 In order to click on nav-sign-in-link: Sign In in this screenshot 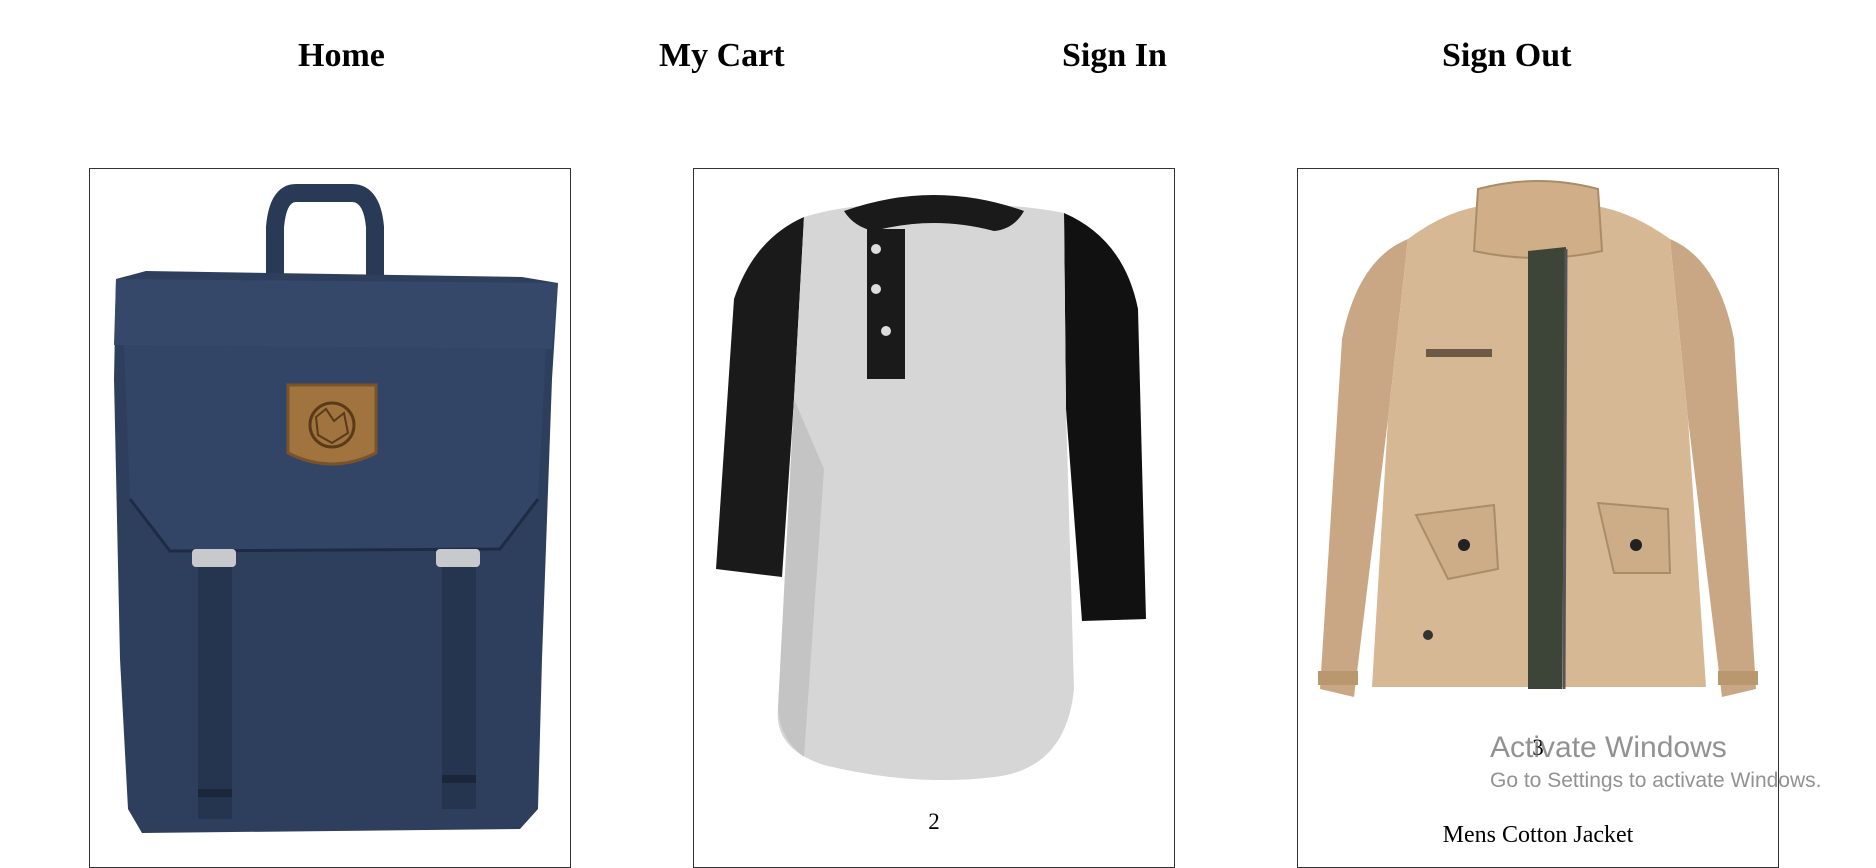, I will do `click(1114, 56)`.